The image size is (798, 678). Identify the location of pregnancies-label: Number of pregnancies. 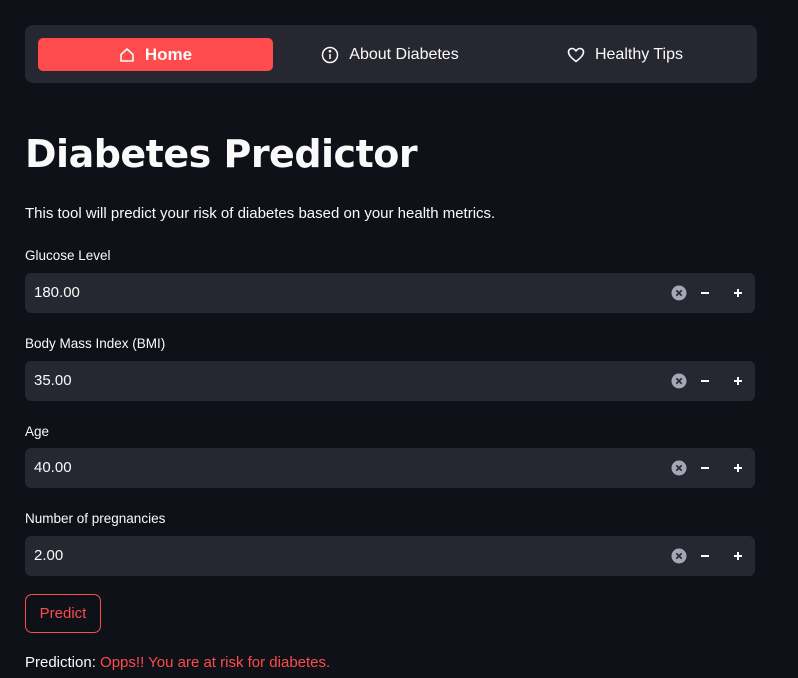
(95, 518).